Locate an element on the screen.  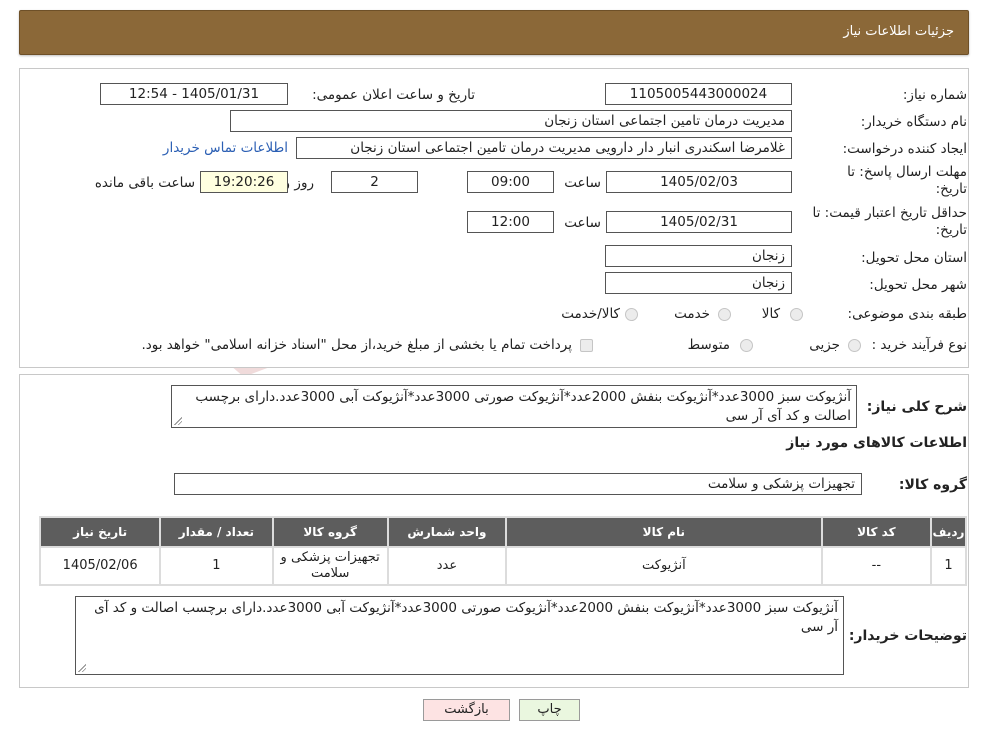
print-button: چاپ is located at coordinates (549, 710).